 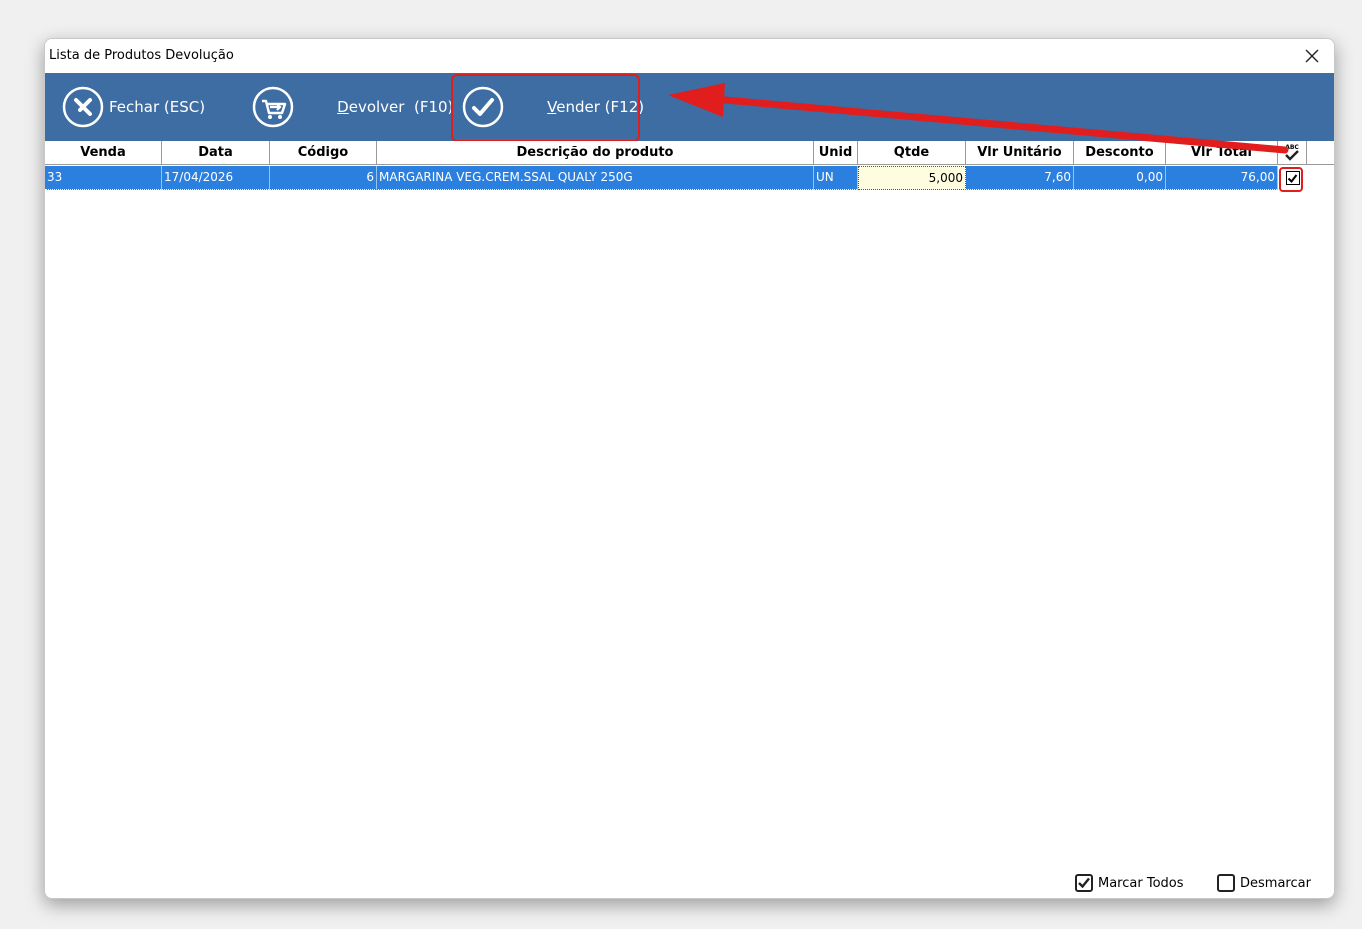 What do you see at coordinates (103, 153) in the screenshot?
I see `col-header-venda: Venda` at bounding box center [103, 153].